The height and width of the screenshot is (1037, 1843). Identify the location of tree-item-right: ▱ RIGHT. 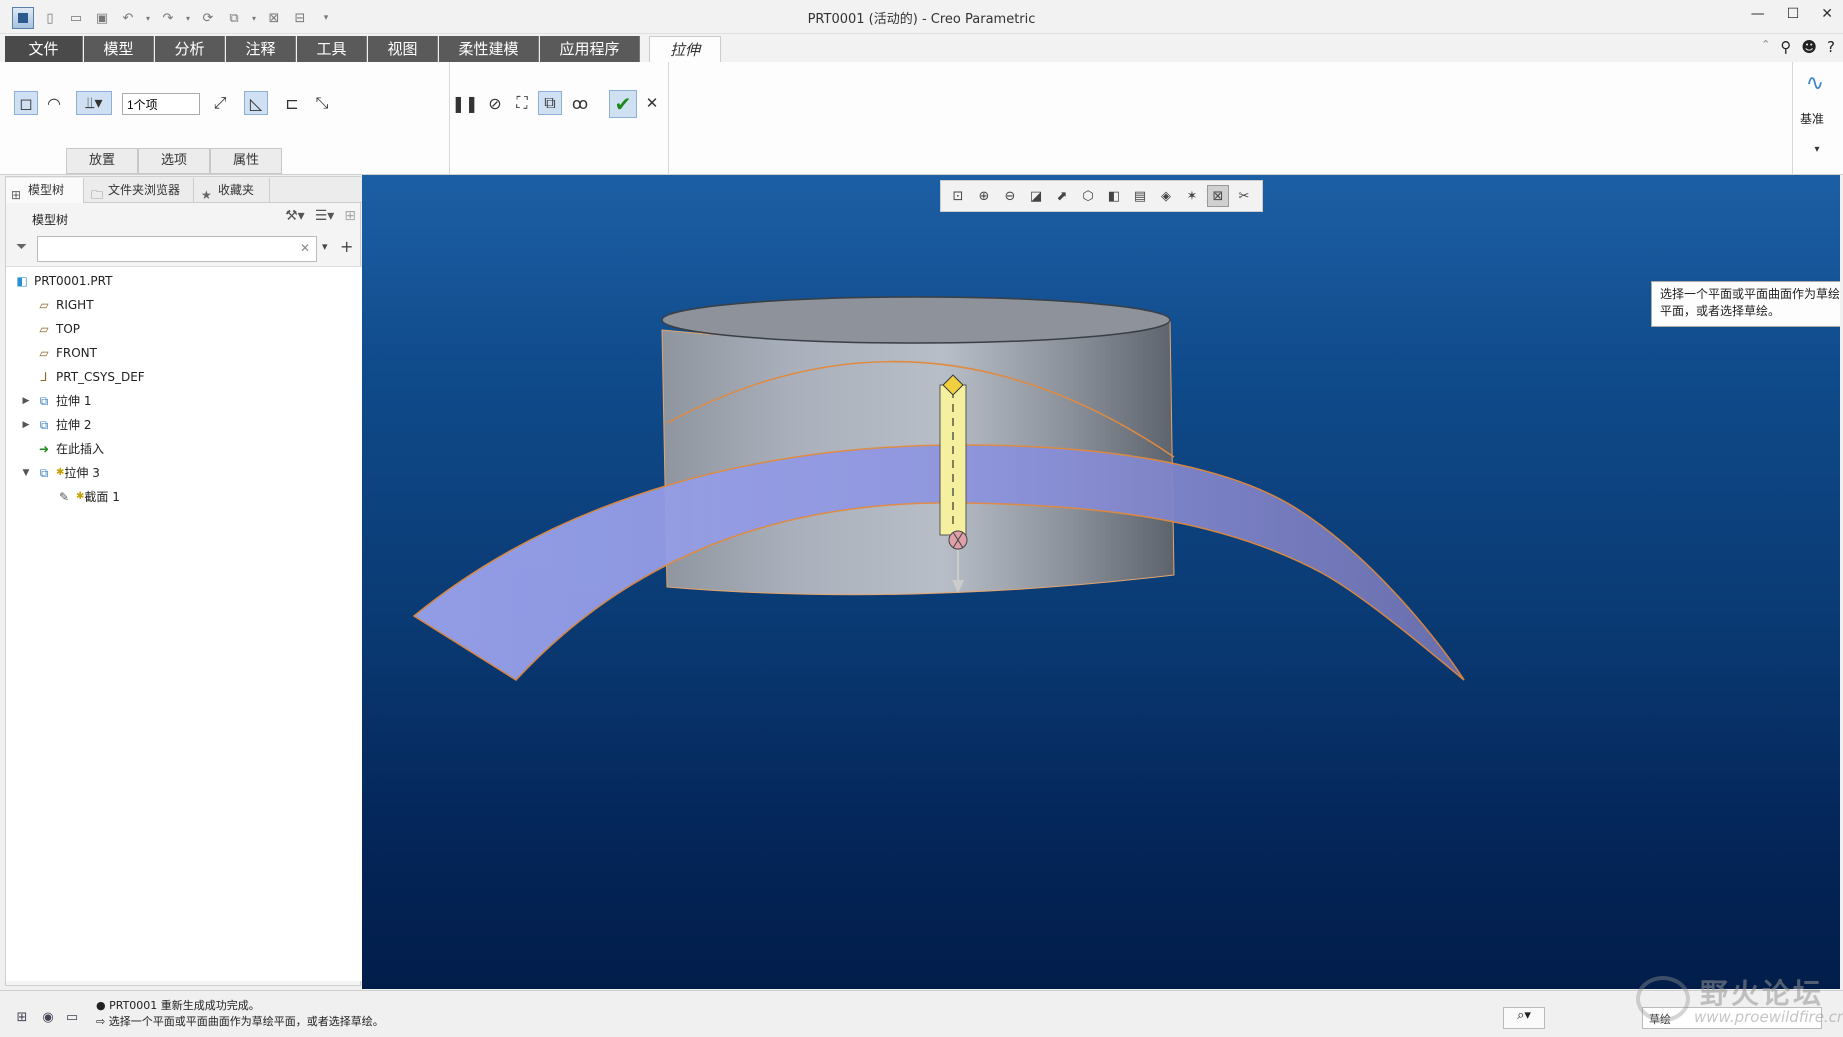
(64, 305).